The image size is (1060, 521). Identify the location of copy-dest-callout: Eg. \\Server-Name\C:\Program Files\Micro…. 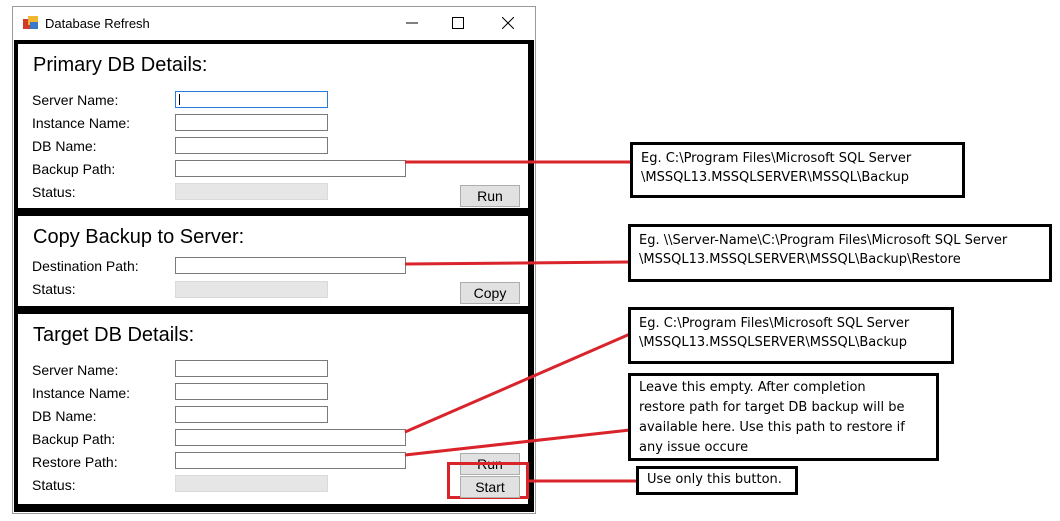
(840, 253).